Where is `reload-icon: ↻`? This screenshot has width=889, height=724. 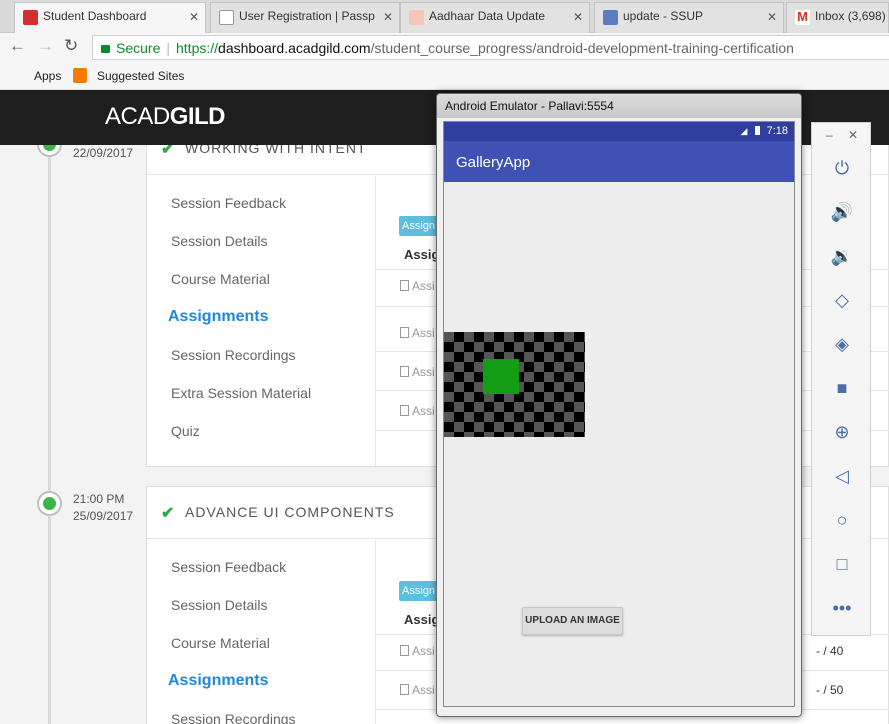 reload-icon: ↻ is located at coordinates (71, 46).